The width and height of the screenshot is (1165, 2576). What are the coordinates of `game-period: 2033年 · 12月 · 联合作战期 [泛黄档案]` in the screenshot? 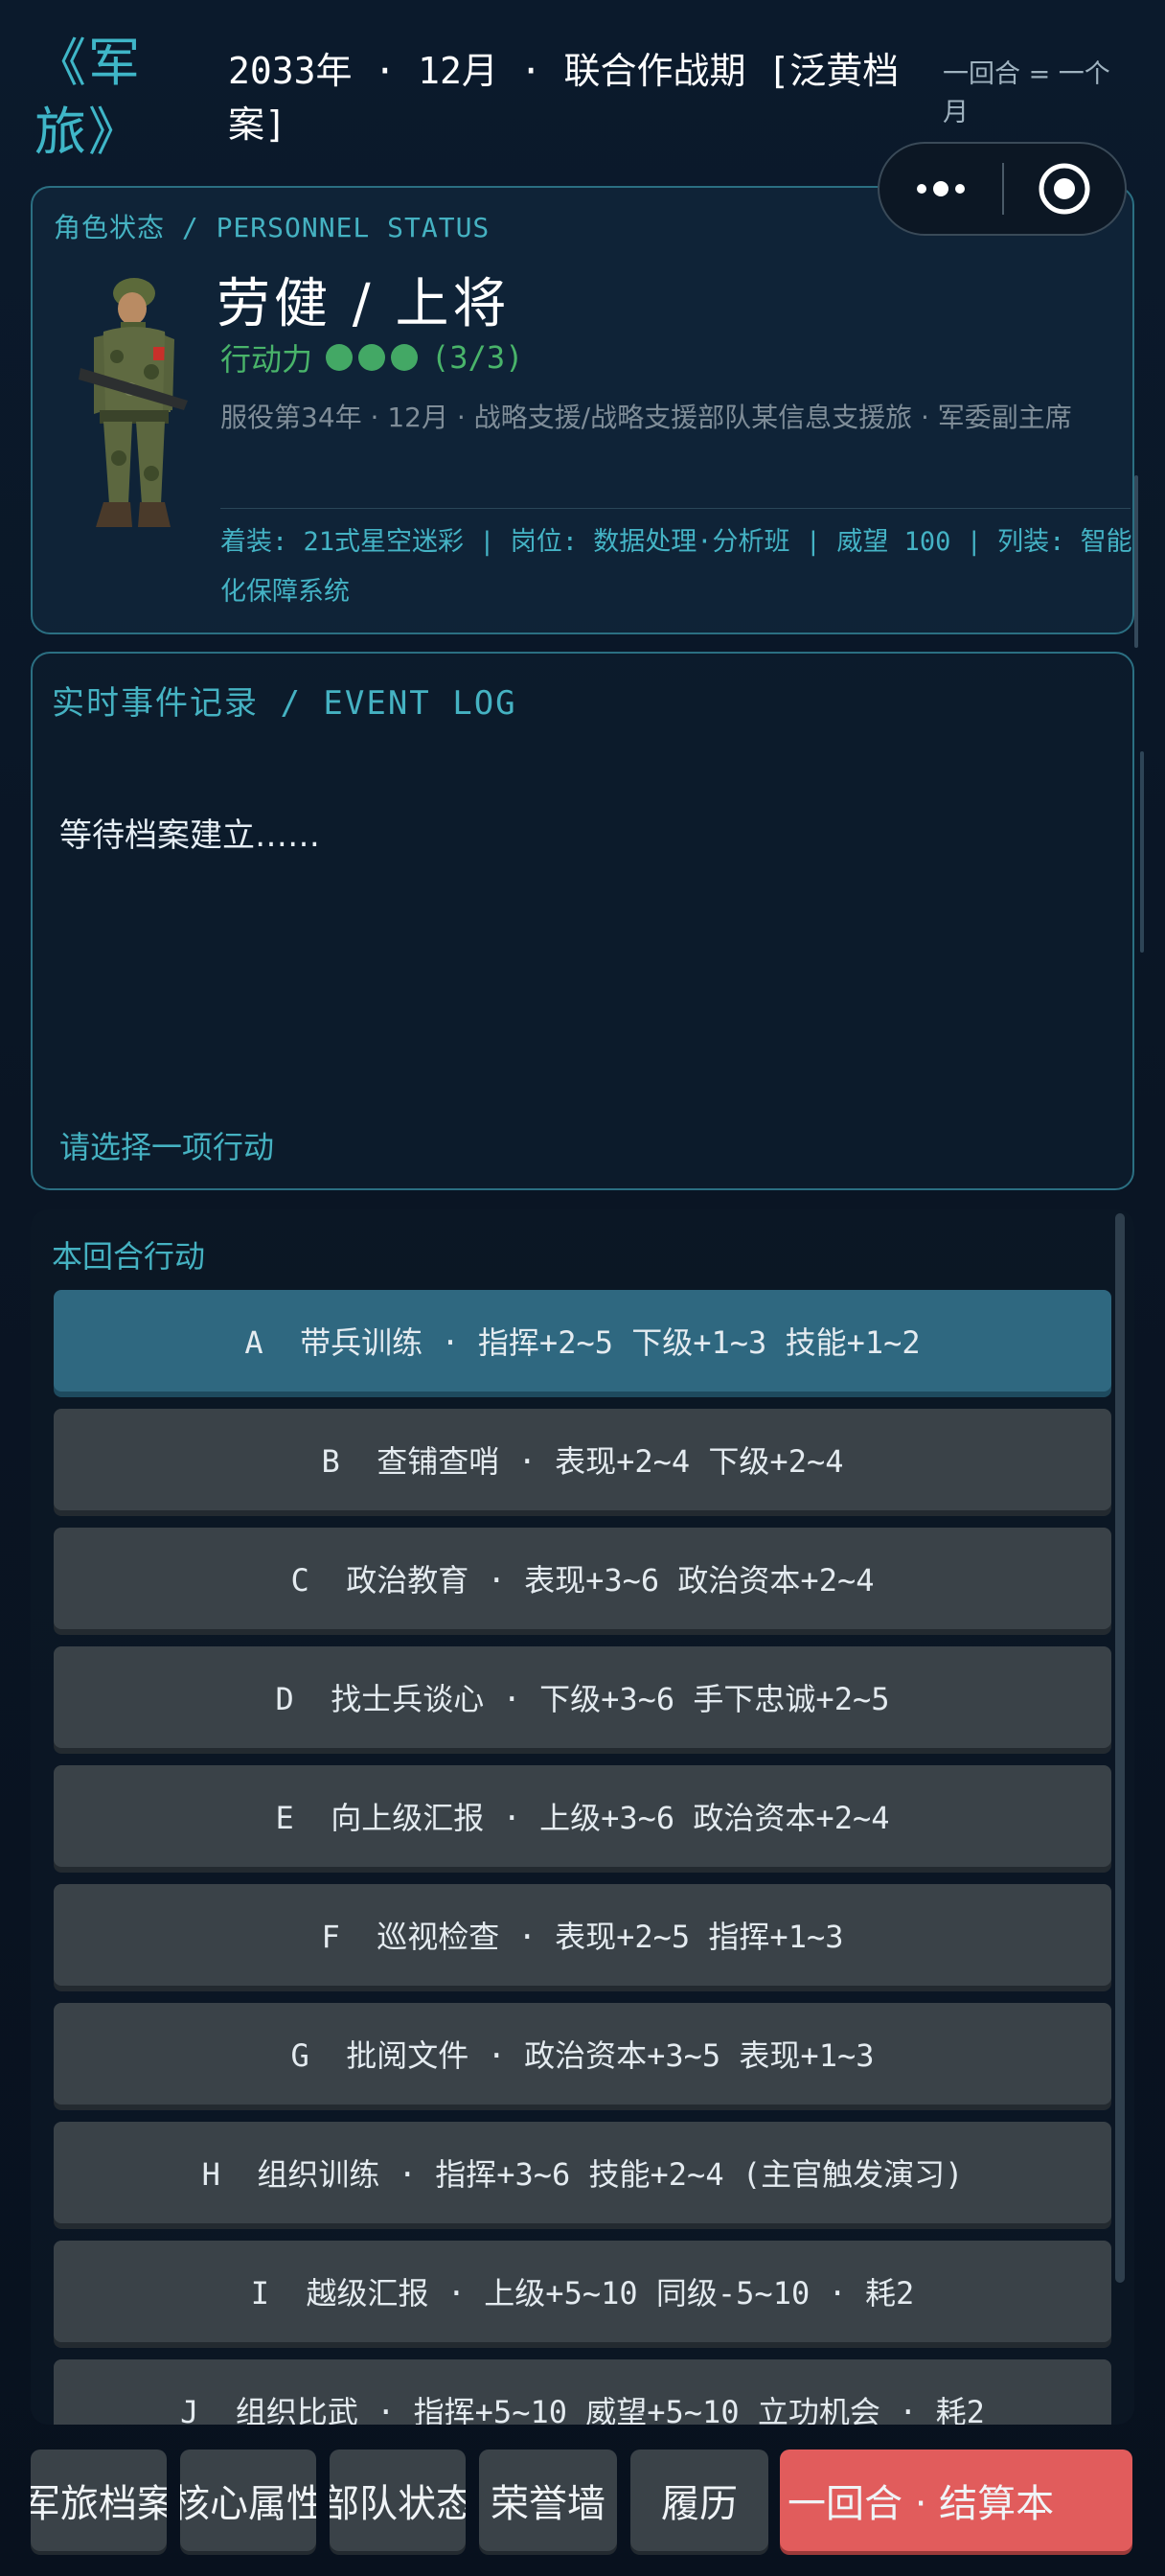 It's located at (564, 98).